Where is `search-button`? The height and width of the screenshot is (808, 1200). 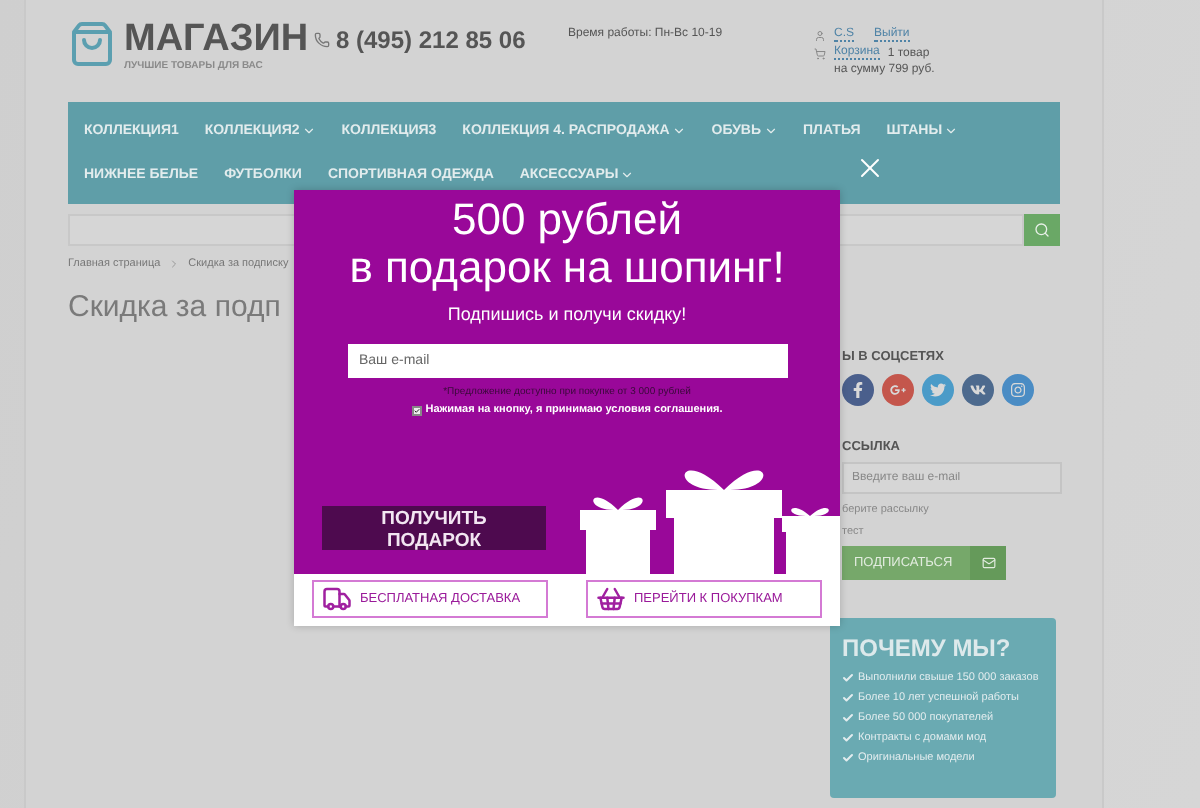 search-button is located at coordinates (1042, 230).